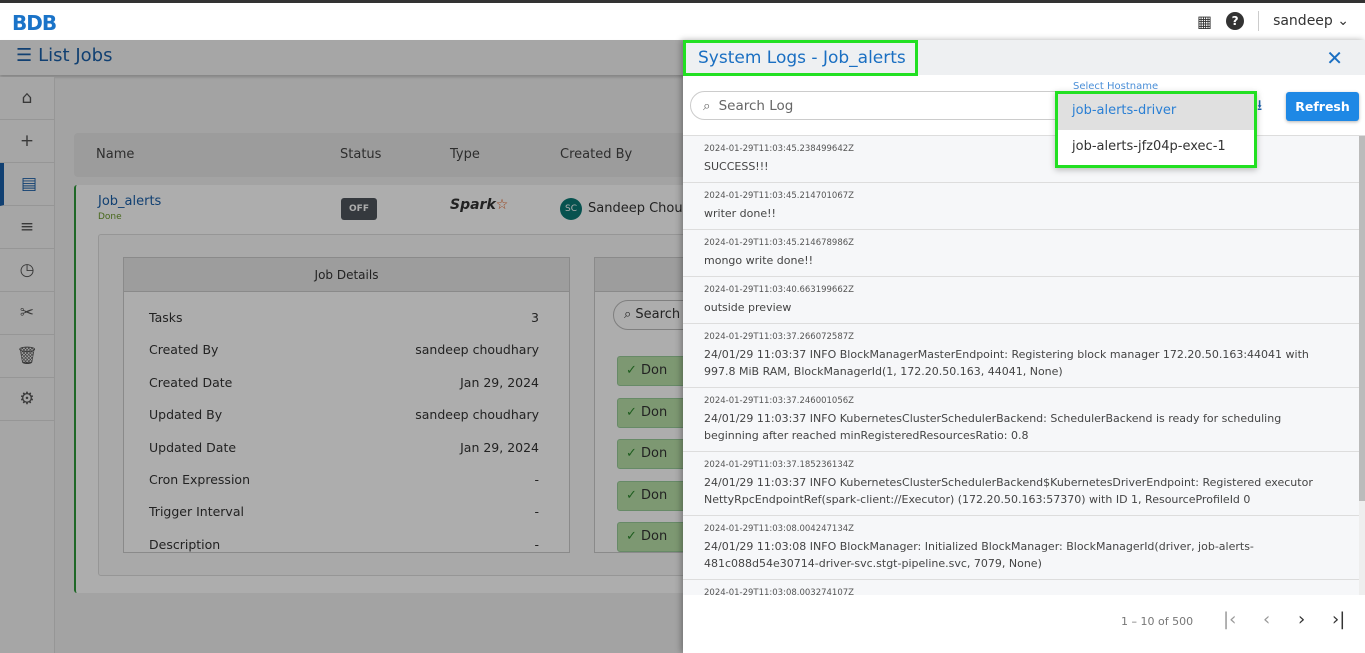  I want to click on drawer-title: System Logs - Job_alerts, so click(800, 58).